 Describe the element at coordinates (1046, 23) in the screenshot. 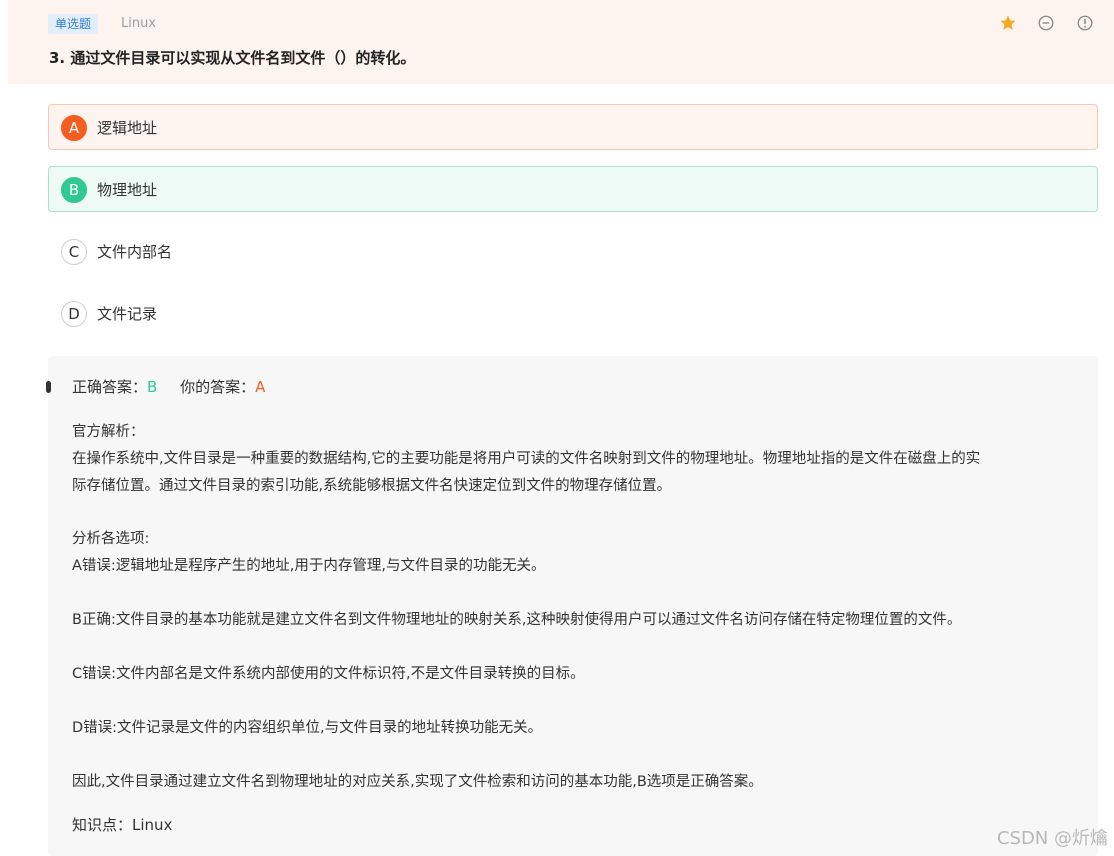

I see `minus-circle-icon` at that location.